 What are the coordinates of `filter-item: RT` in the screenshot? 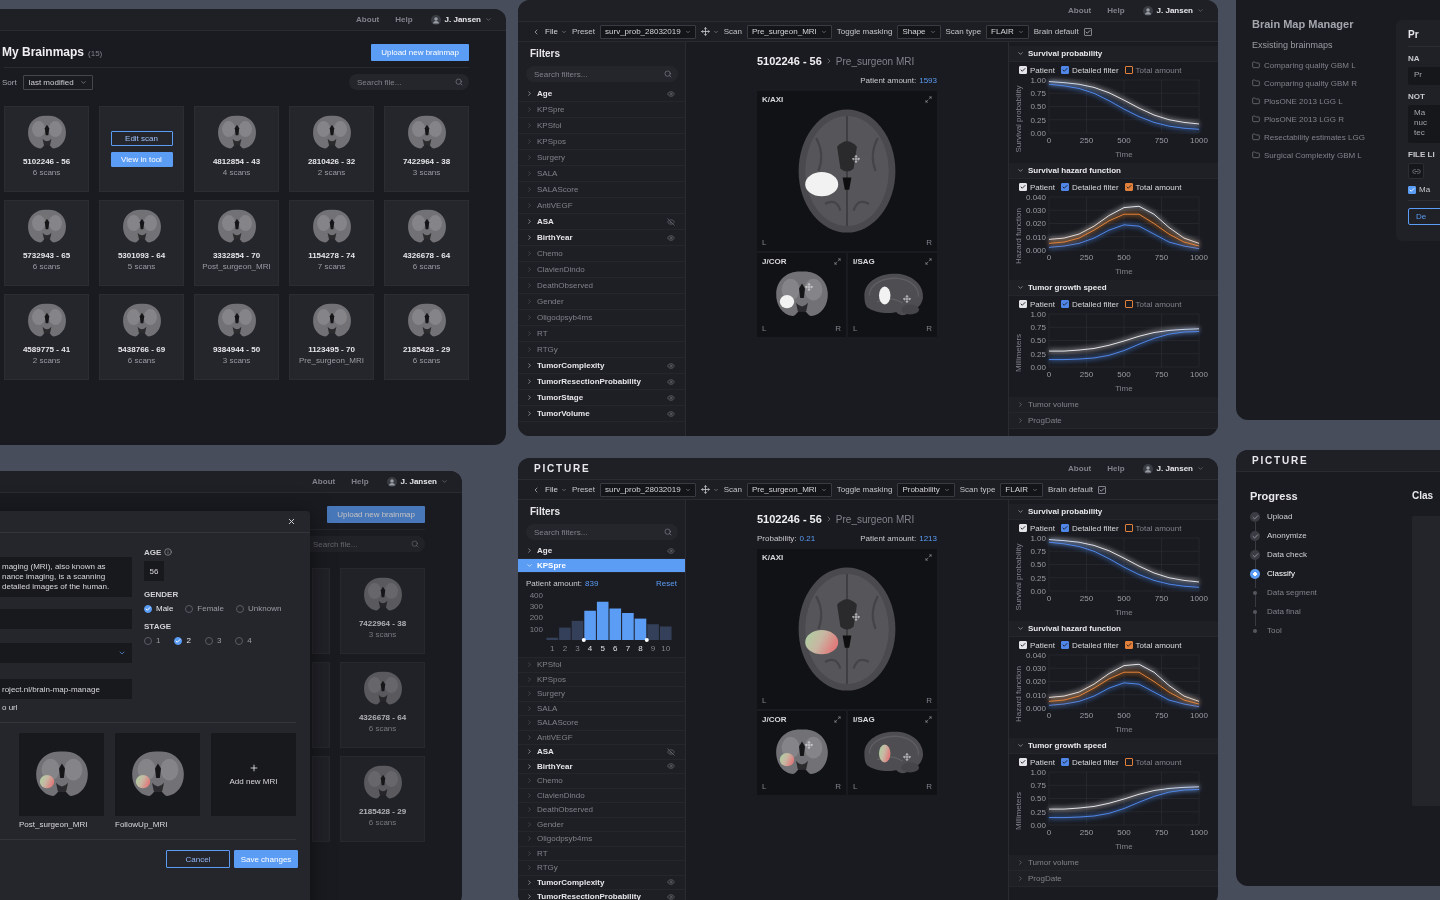 It's located at (601, 853).